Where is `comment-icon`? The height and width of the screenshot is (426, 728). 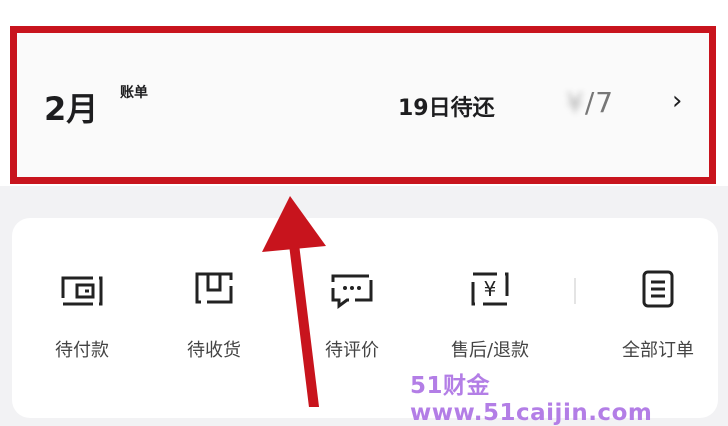
comment-icon is located at coordinates (352, 291).